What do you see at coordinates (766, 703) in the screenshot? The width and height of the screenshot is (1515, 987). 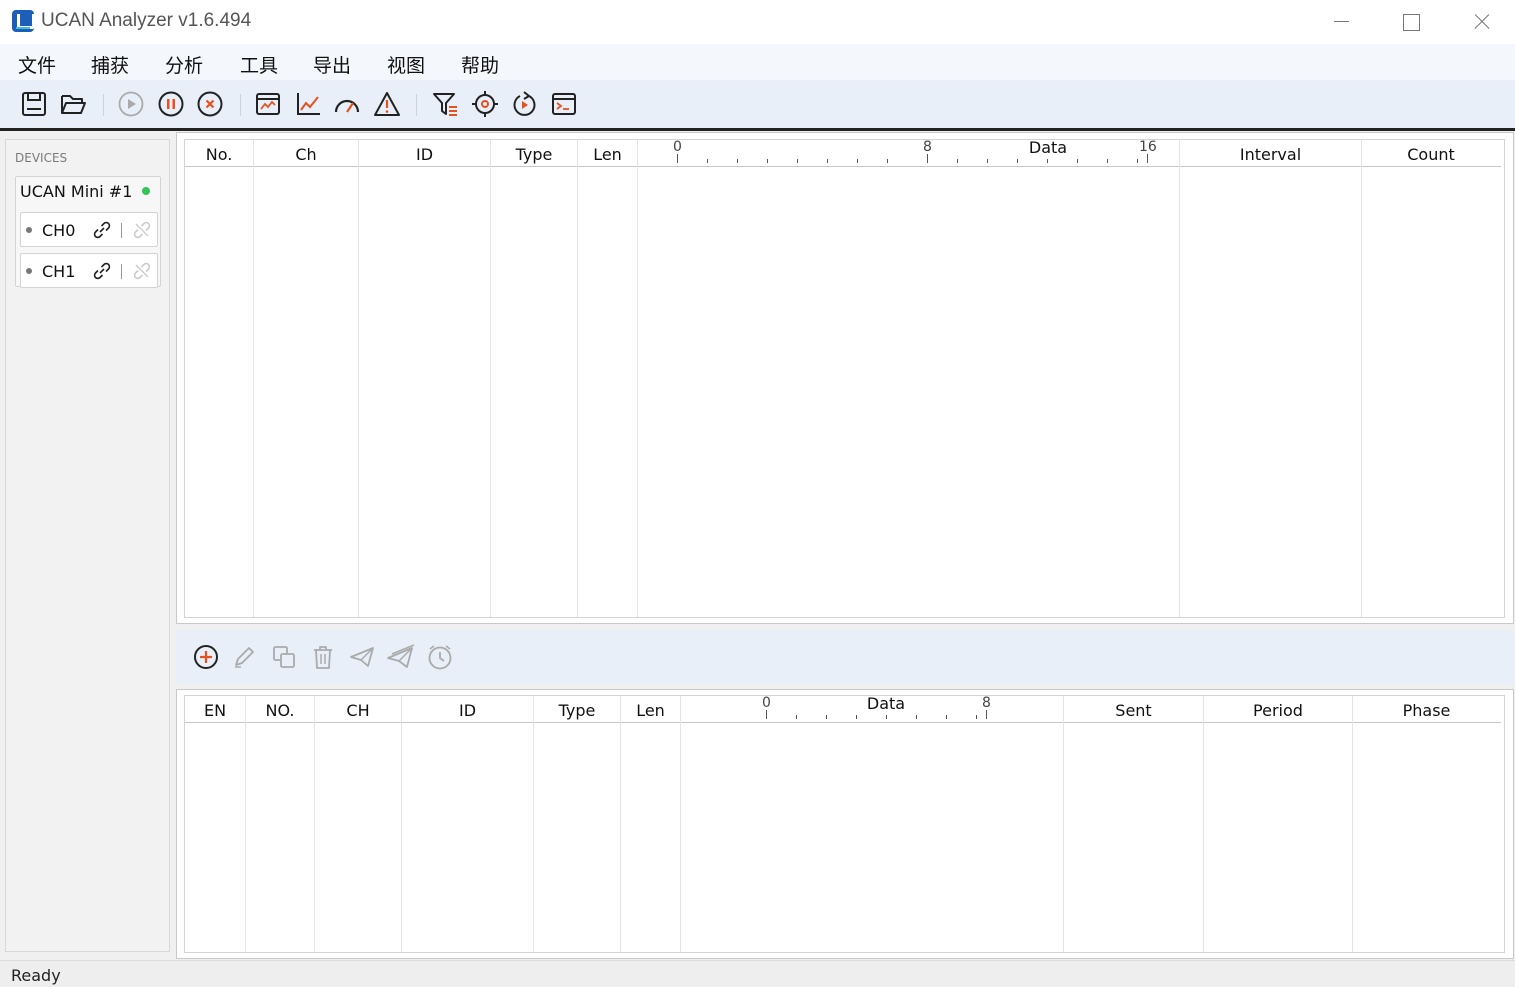 I see `tx-data-tick-0: 0` at bounding box center [766, 703].